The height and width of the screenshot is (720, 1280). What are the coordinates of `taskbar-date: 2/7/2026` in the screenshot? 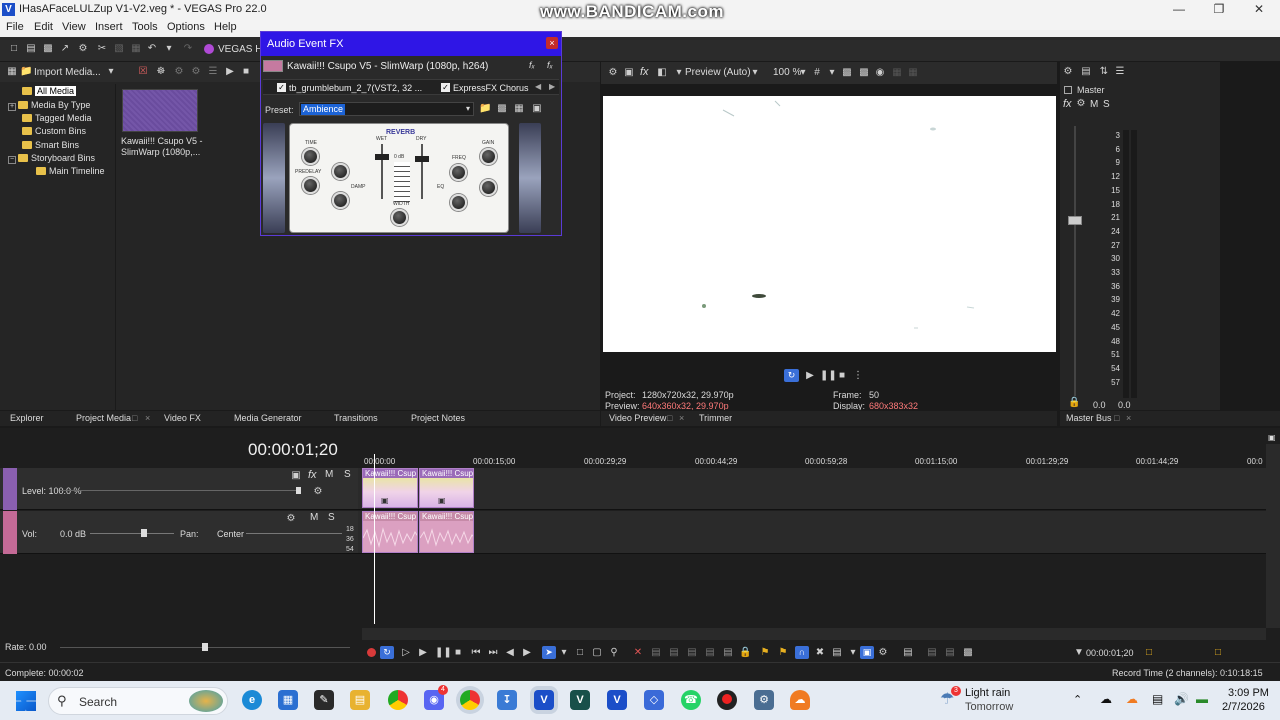 It's located at (1243, 707).